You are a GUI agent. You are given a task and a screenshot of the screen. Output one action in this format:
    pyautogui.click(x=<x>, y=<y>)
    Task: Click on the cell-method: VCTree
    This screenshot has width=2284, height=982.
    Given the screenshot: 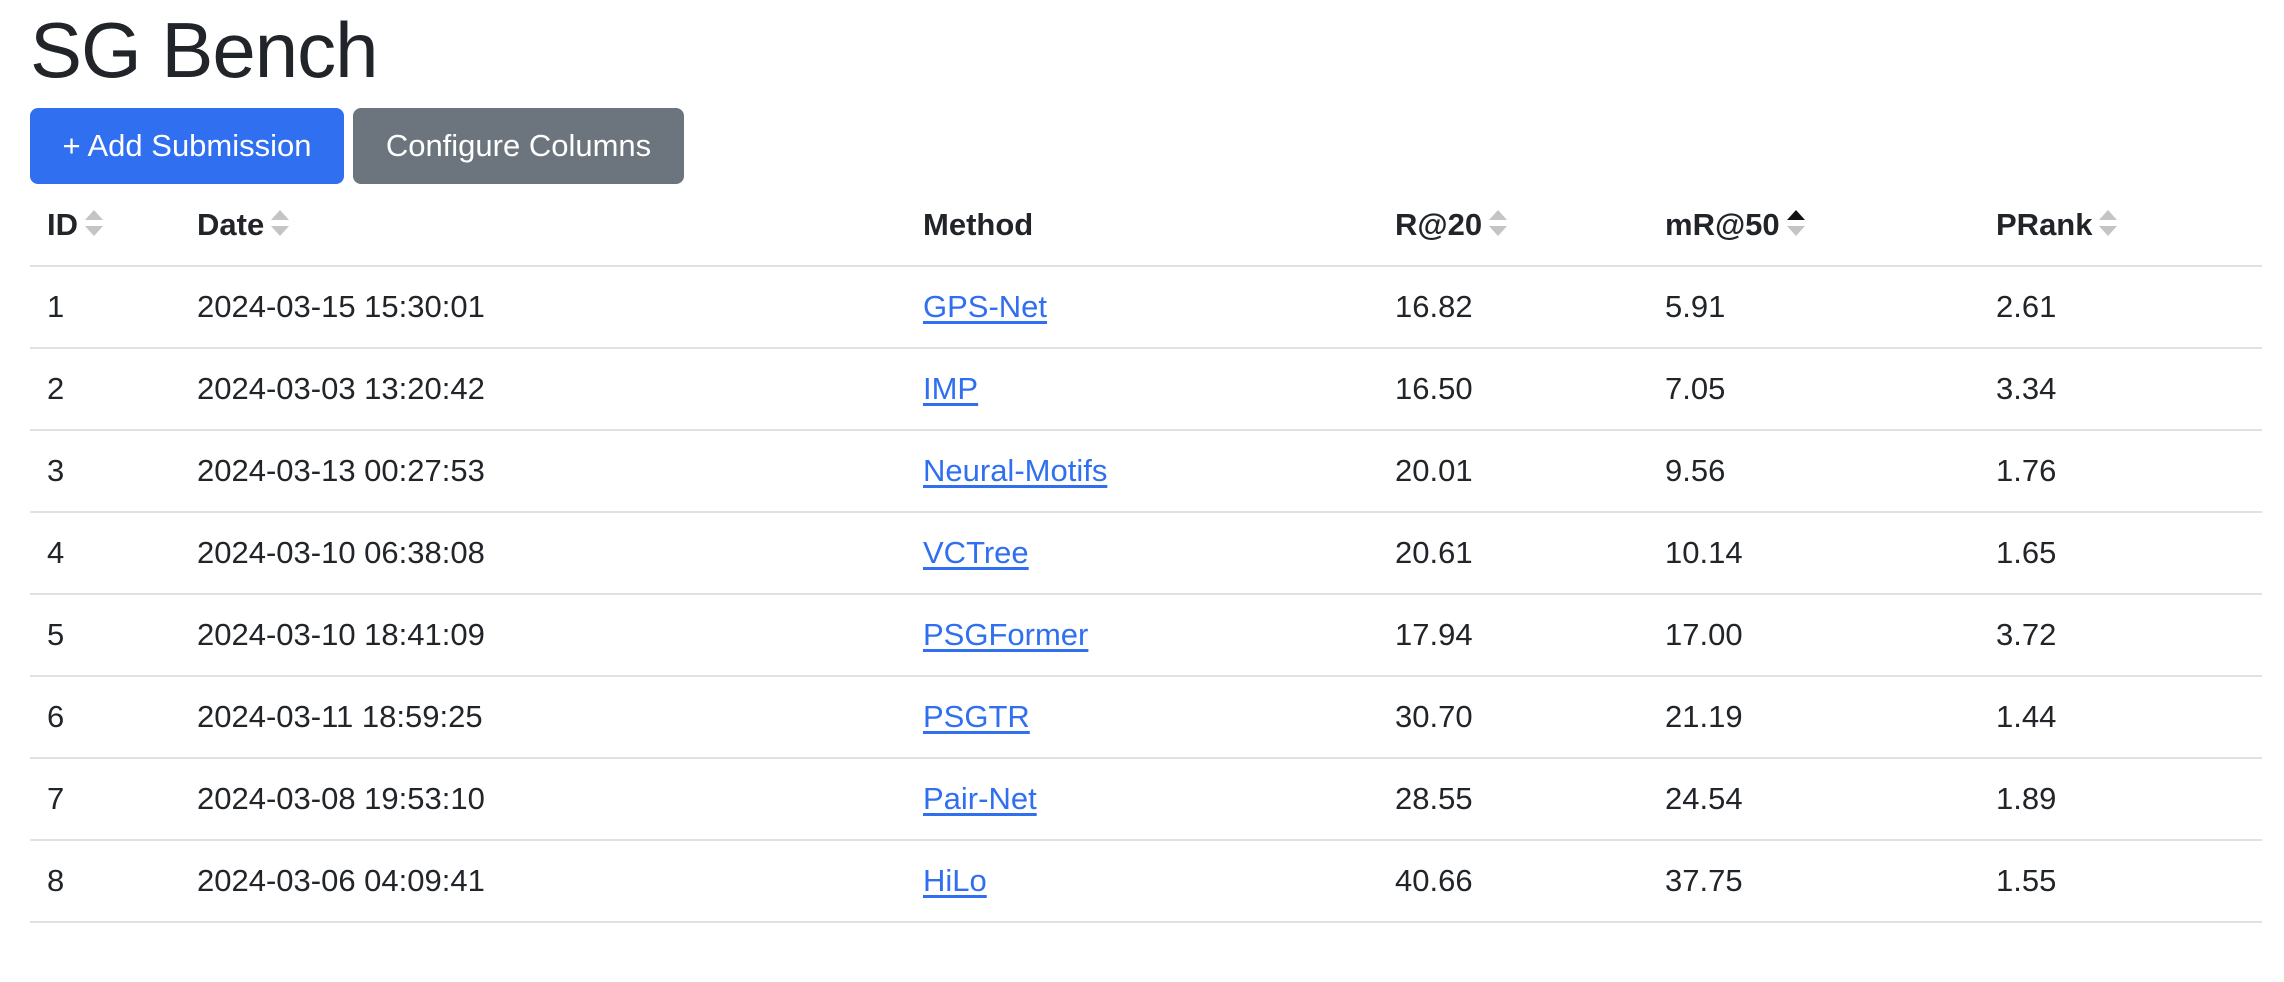 What is the action you would take?
    pyautogui.click(x=1142, y=553)
    